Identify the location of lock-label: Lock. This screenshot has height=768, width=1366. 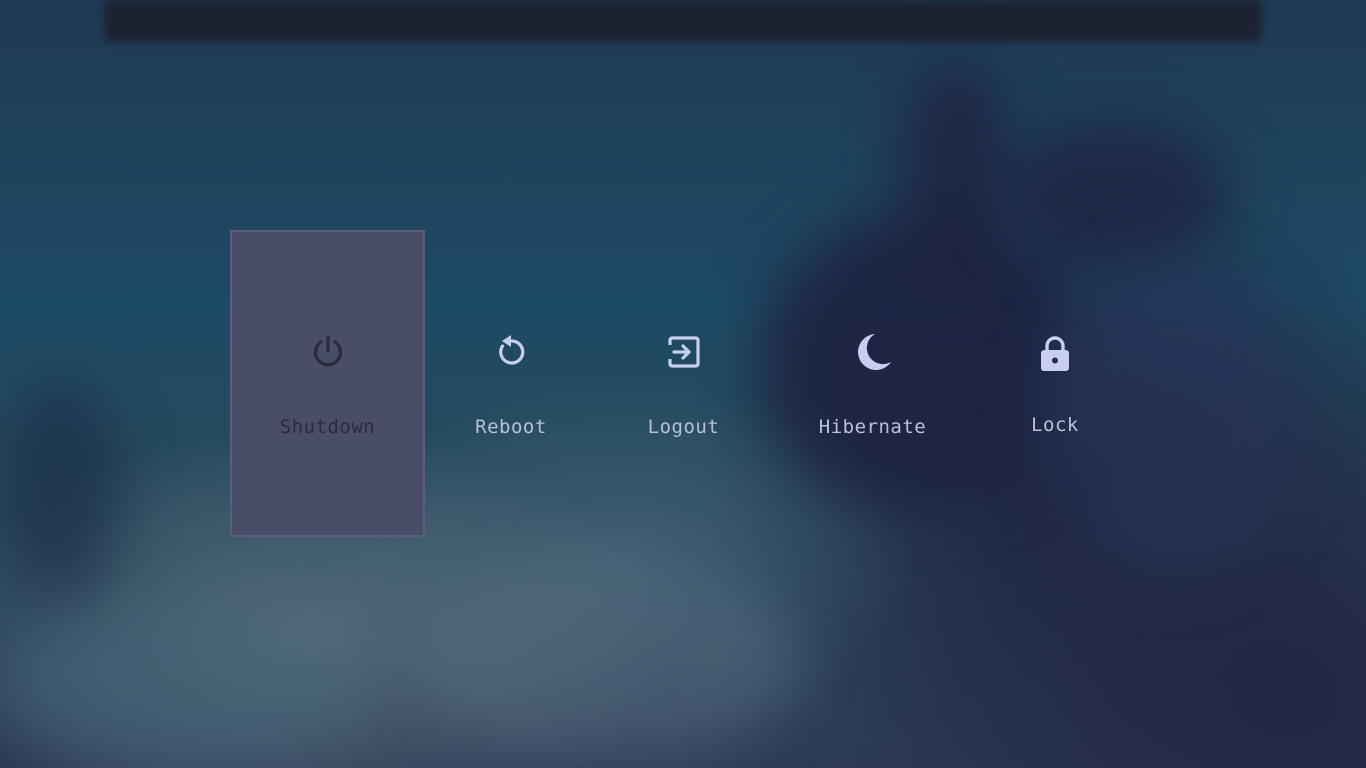
(1055, 424).